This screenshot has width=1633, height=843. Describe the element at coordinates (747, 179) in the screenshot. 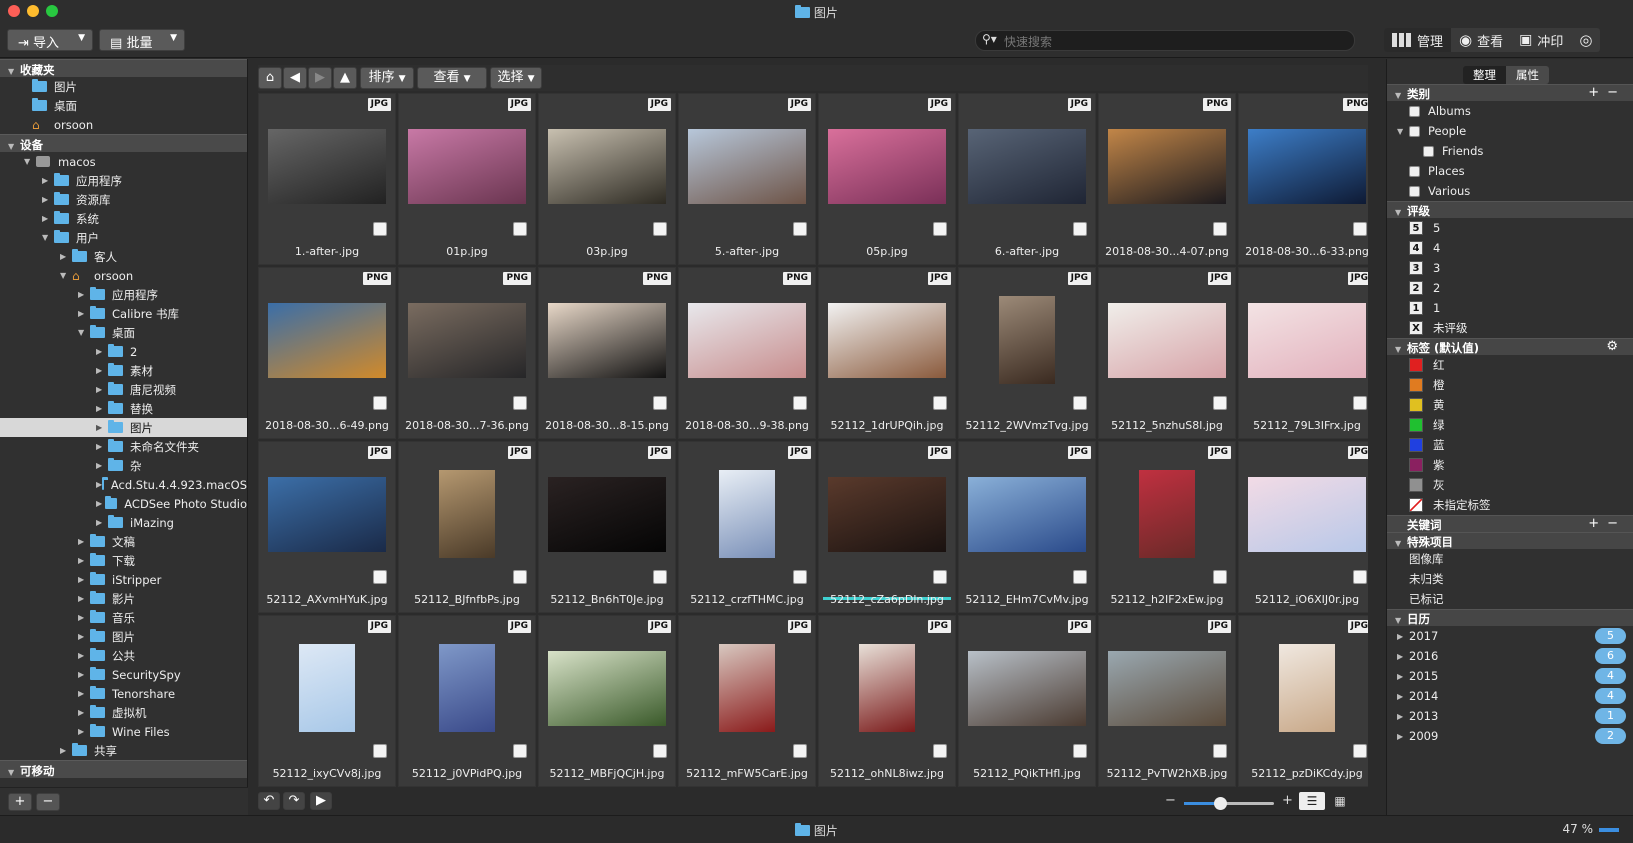

I see `thumbnail-cell: JPG 5.-after-.jpg` at that location.